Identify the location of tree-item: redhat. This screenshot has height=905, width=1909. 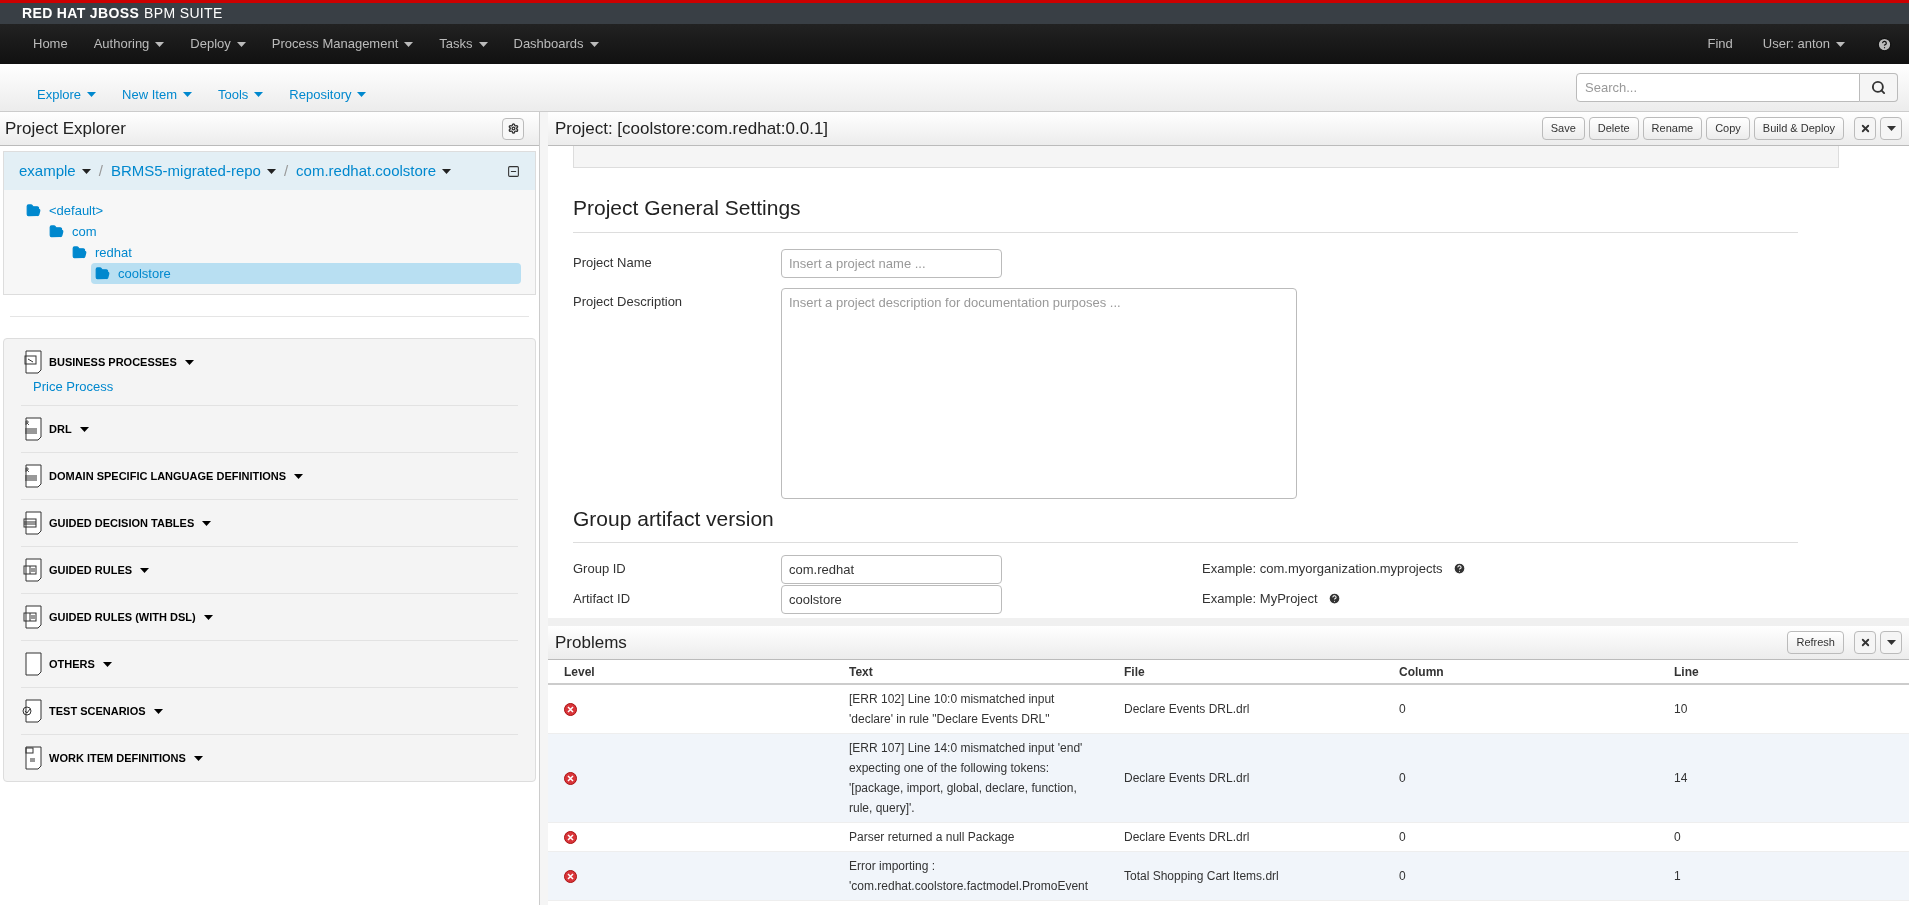
(100, 252).